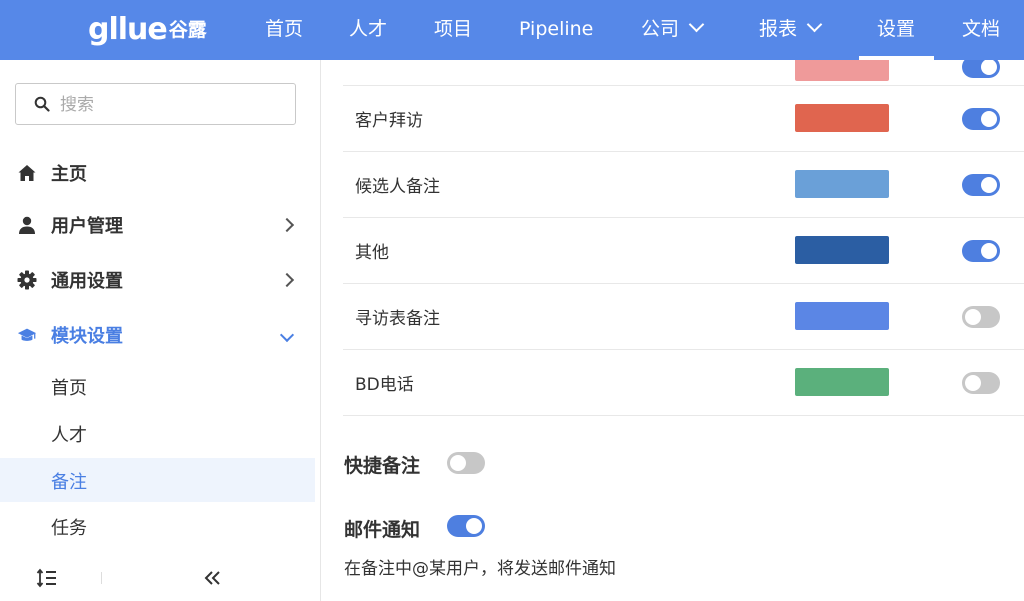 The height and width of the screenshot is (601, 1024). I want to click on sidebar-item-home: 主页, so click(157, 173).